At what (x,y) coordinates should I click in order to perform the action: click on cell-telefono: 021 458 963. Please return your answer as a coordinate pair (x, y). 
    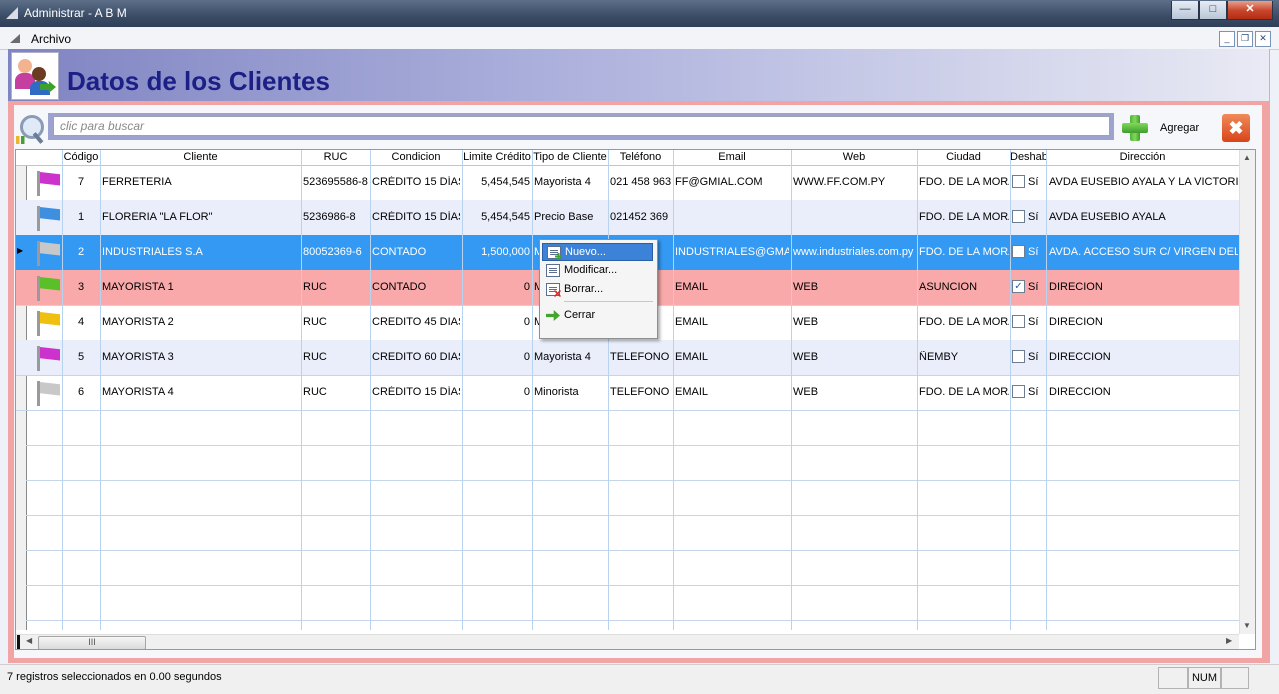
    Looking at the image, I should click on (640, 182).